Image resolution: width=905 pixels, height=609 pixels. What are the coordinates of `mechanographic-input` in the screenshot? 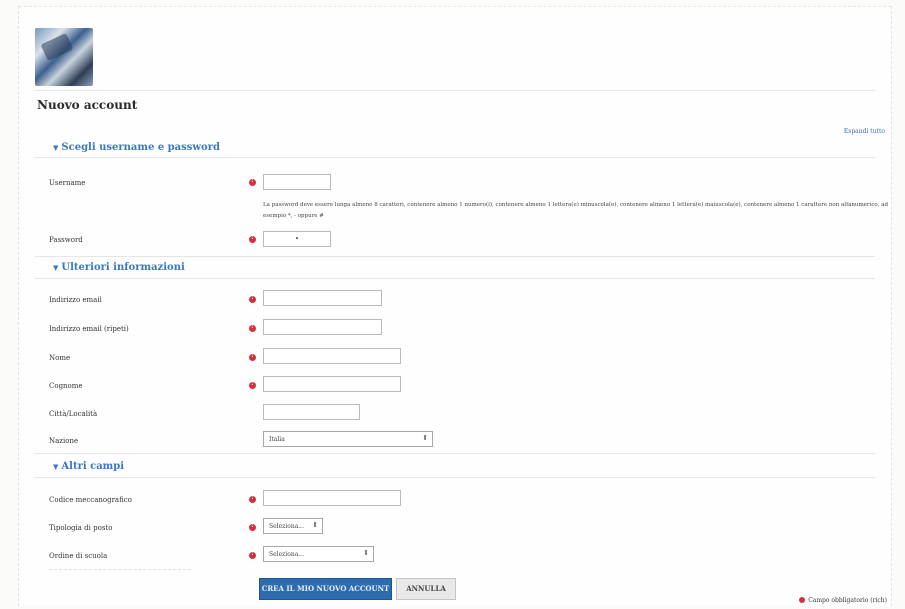 It's located at (332, 498).